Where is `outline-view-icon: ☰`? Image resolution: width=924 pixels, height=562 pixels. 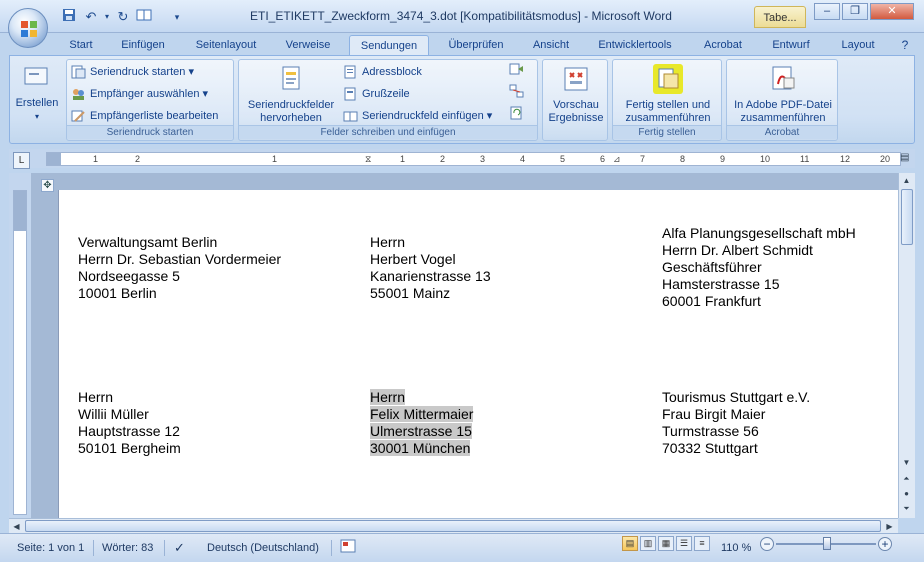 outline-view-icon: ☰ is located at coordinates (684, 543).